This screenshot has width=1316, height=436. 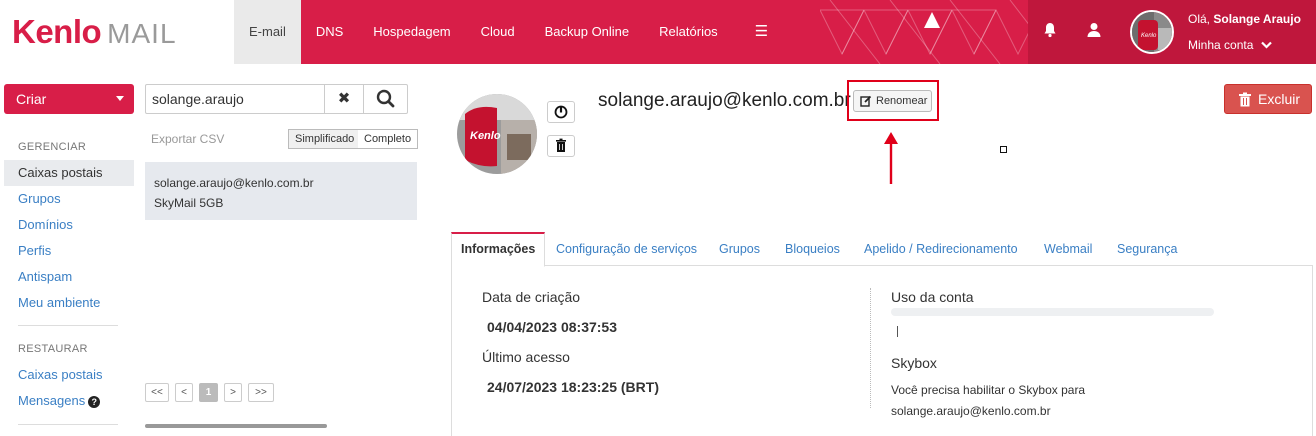 I want to click on column-divider, so click(x=870, y=348).